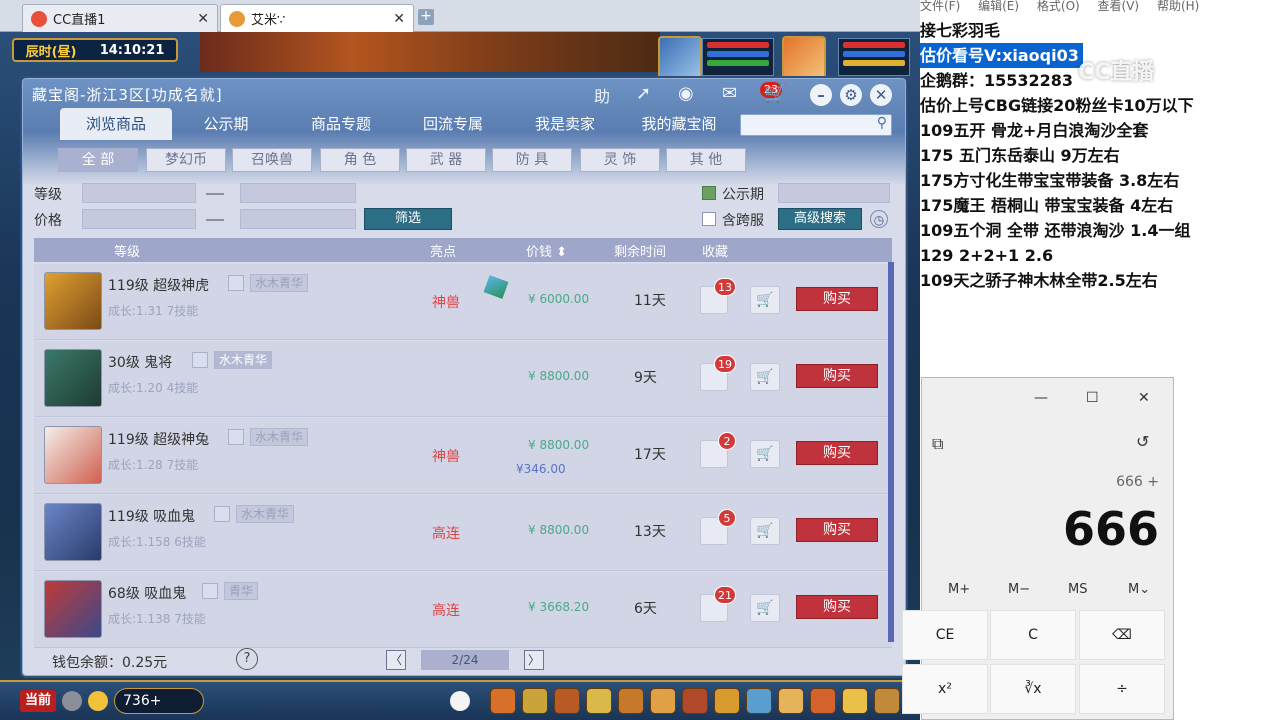 This screenshot has width=1280, height=720. What do you see at coordinates (1119, 6) in the screenshot?
I see `menu-view: 查看(V)` at bounding box center [1119, 6].